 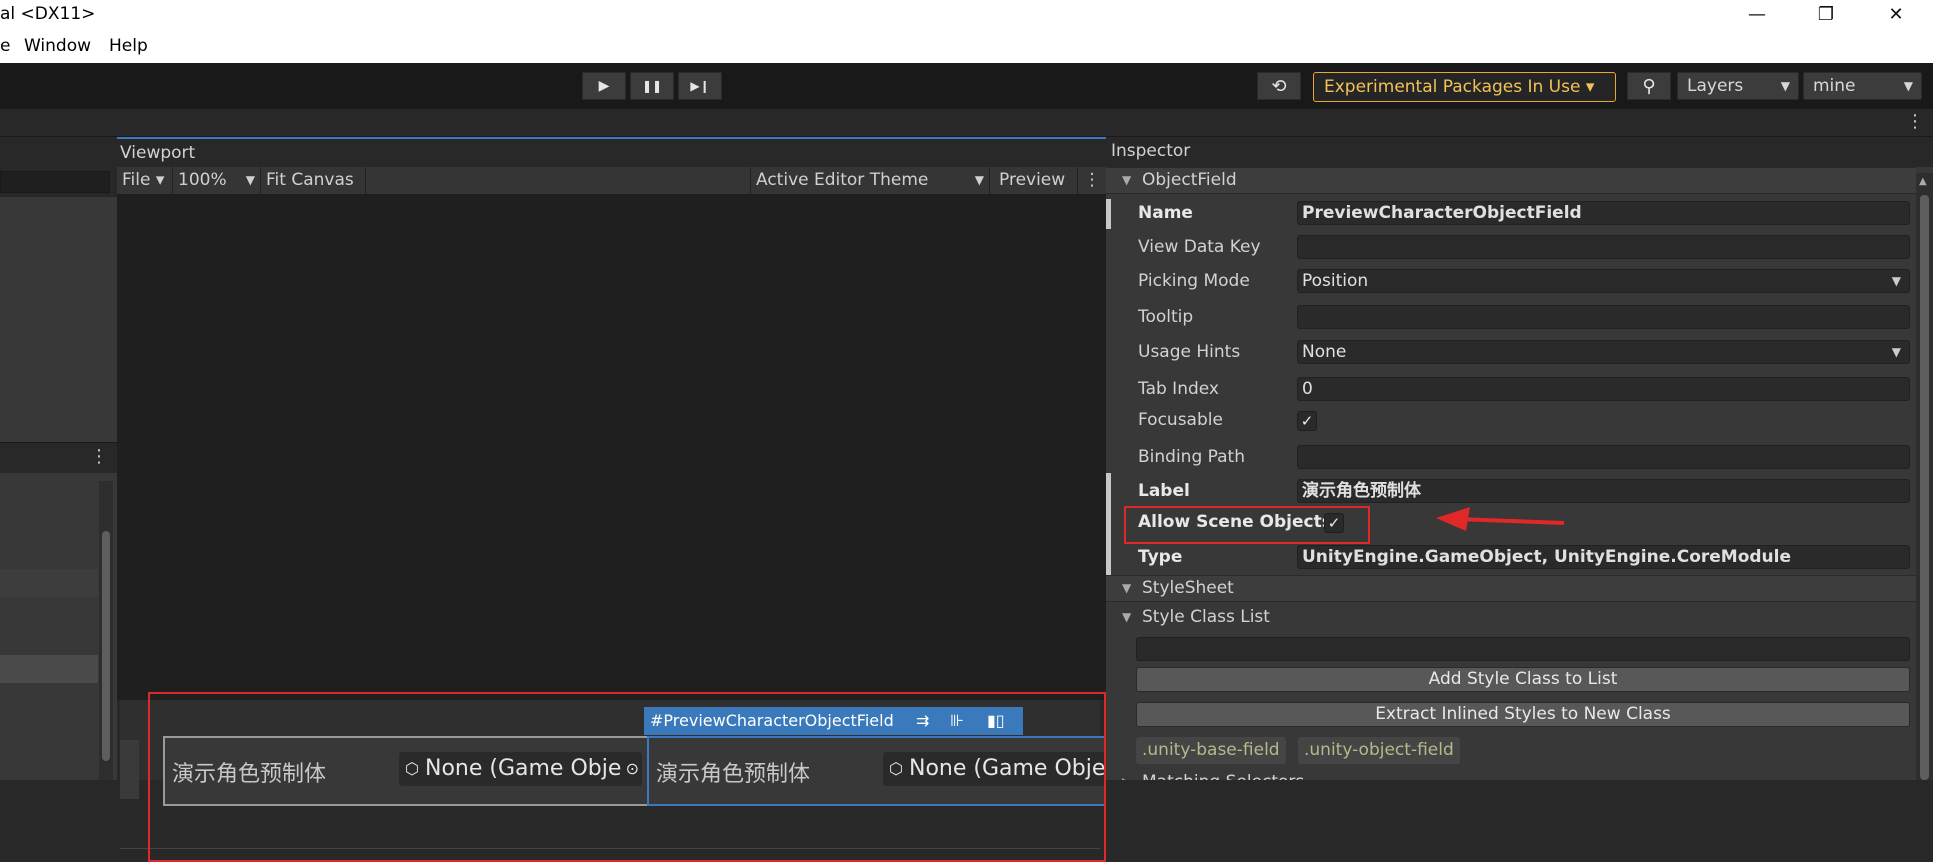 What do you see at coordinates (1896, 15) in the screenshot?
I see `close-icon: ✕` at bounding box center [1896, 15].